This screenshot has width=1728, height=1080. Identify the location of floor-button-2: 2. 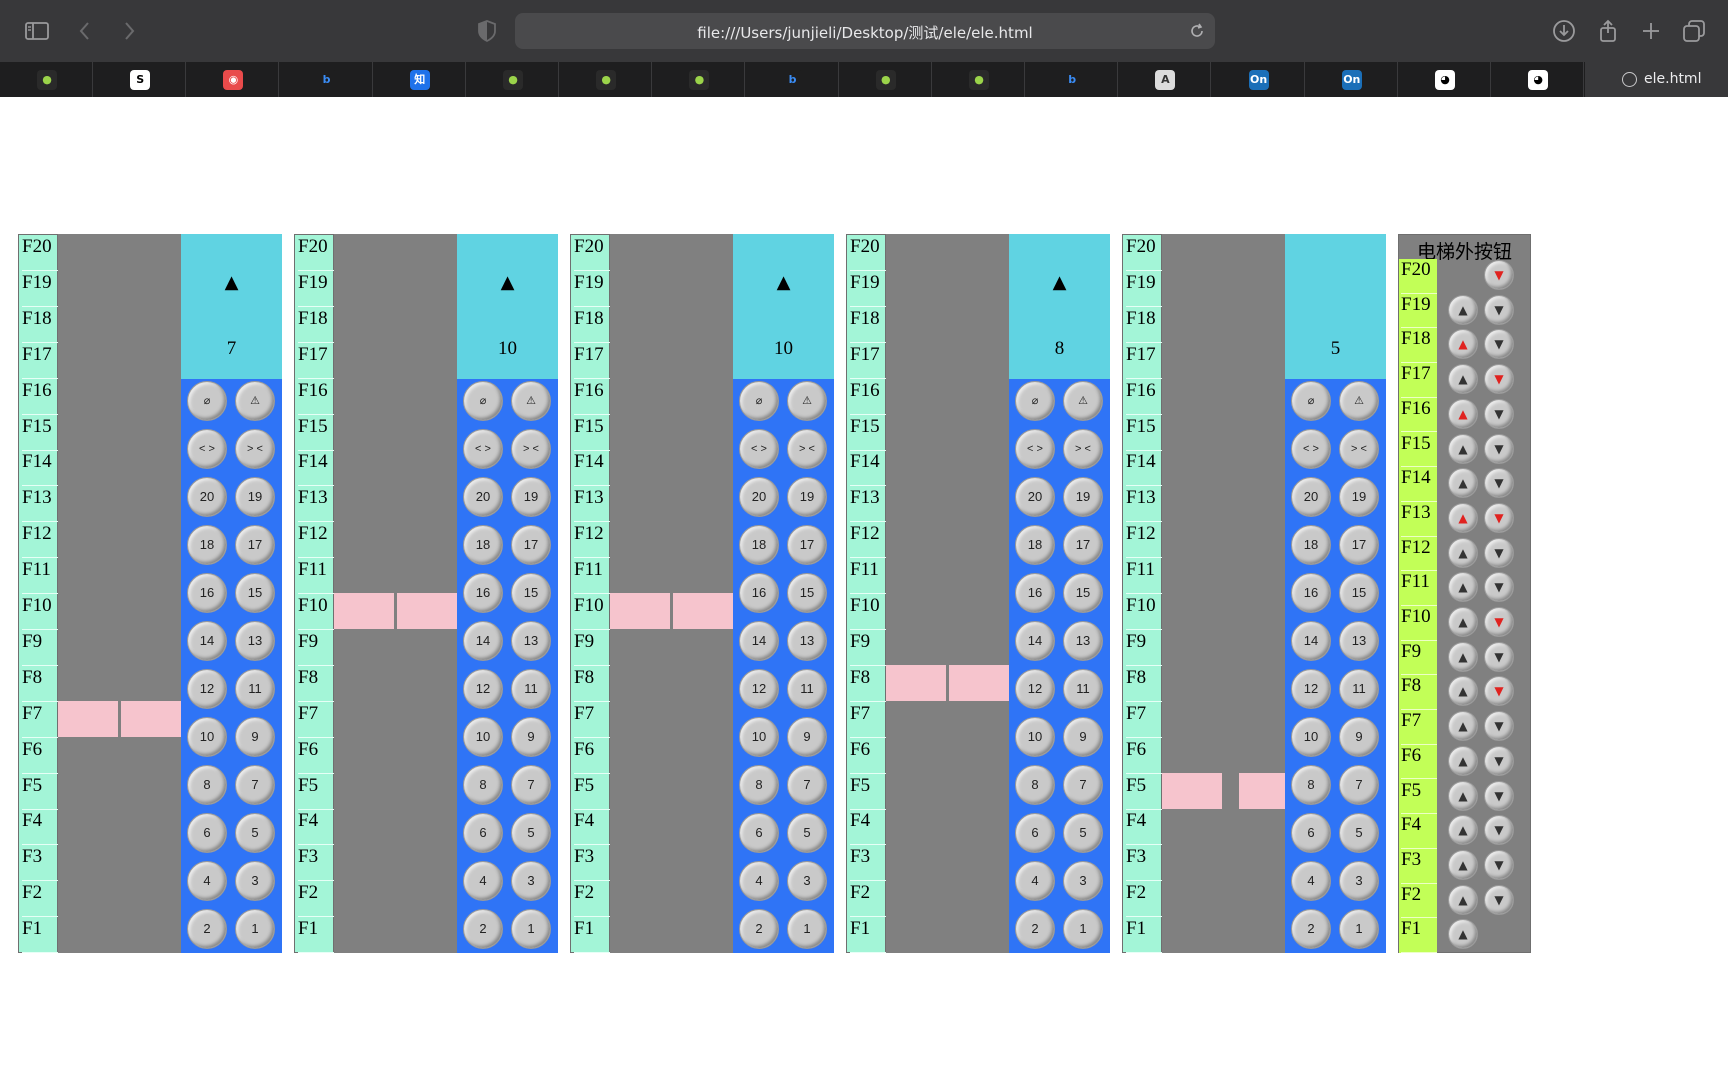
(1035, 929).